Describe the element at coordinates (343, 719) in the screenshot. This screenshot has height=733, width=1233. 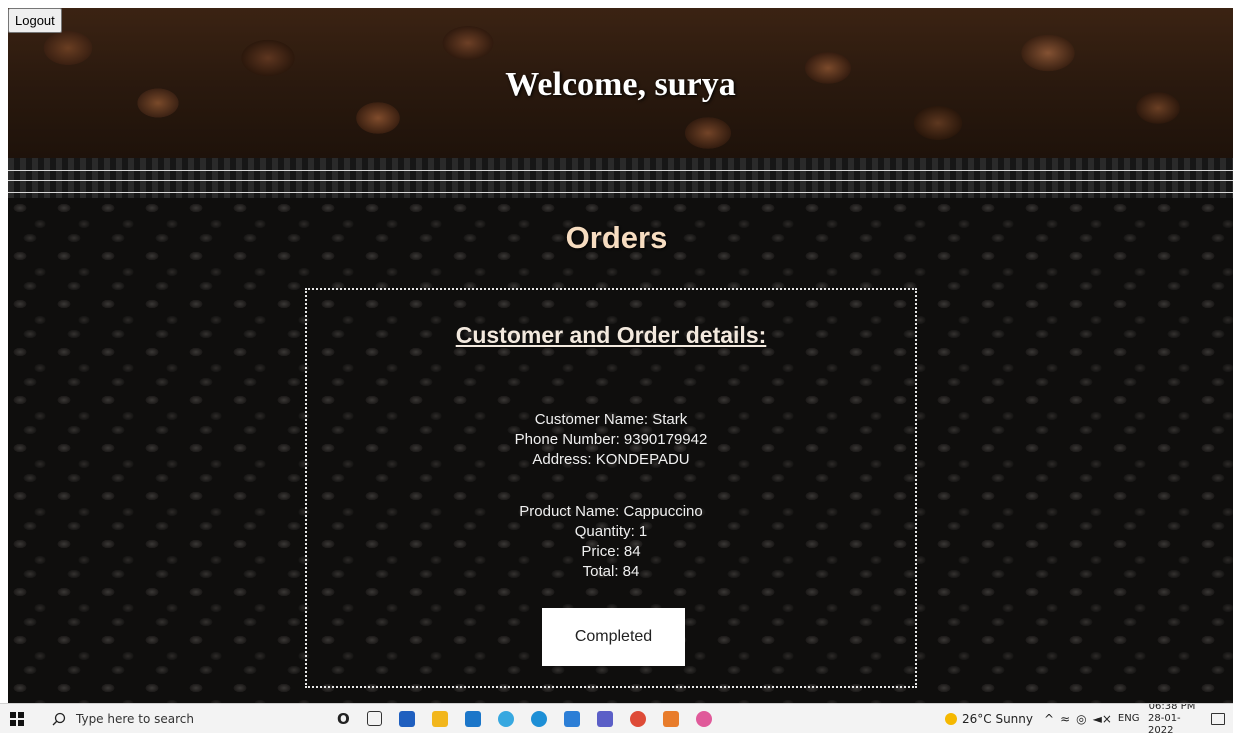
I see `cortana-icon: O` at that location.